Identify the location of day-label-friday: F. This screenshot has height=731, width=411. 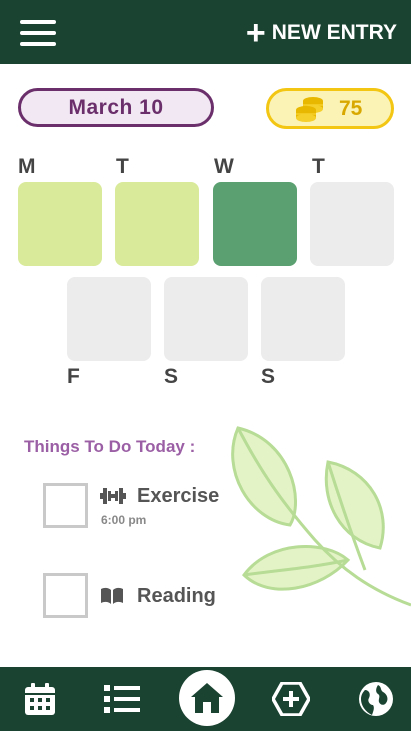
(73, 376).